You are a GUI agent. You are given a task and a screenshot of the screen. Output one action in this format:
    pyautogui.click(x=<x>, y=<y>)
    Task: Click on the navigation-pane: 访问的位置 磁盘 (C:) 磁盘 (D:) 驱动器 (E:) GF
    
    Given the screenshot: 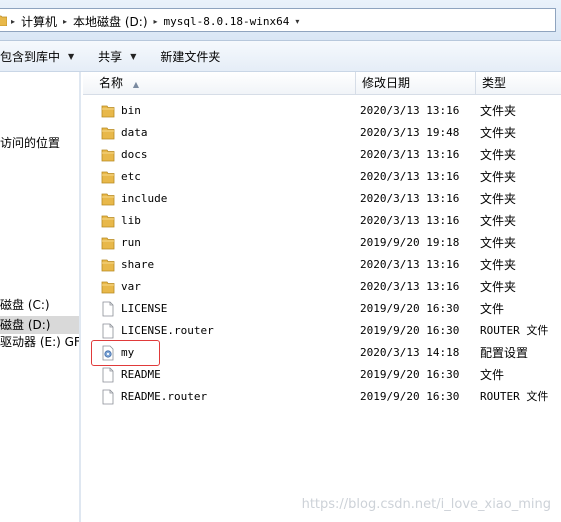 What is the action you would take?
    pyautogui.click(x=40, y=297)
    